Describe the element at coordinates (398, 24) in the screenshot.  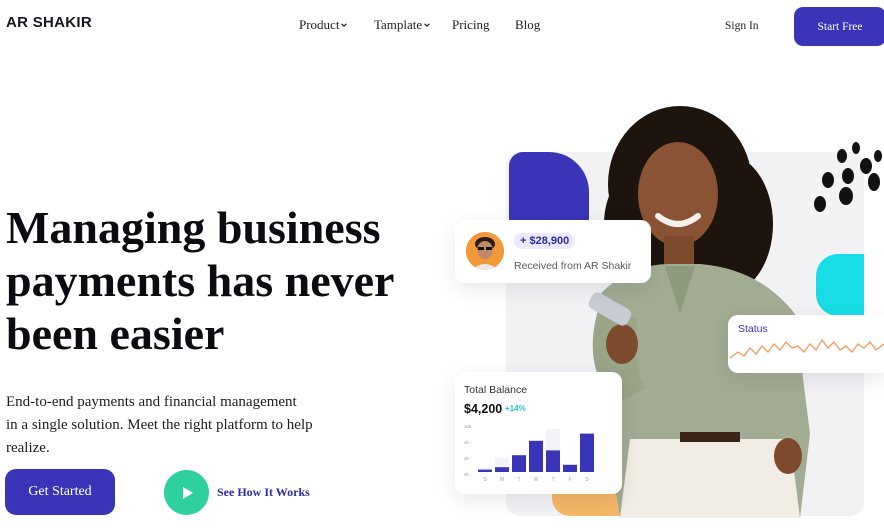
I see `nav-template-label: Tamplate` at that location.